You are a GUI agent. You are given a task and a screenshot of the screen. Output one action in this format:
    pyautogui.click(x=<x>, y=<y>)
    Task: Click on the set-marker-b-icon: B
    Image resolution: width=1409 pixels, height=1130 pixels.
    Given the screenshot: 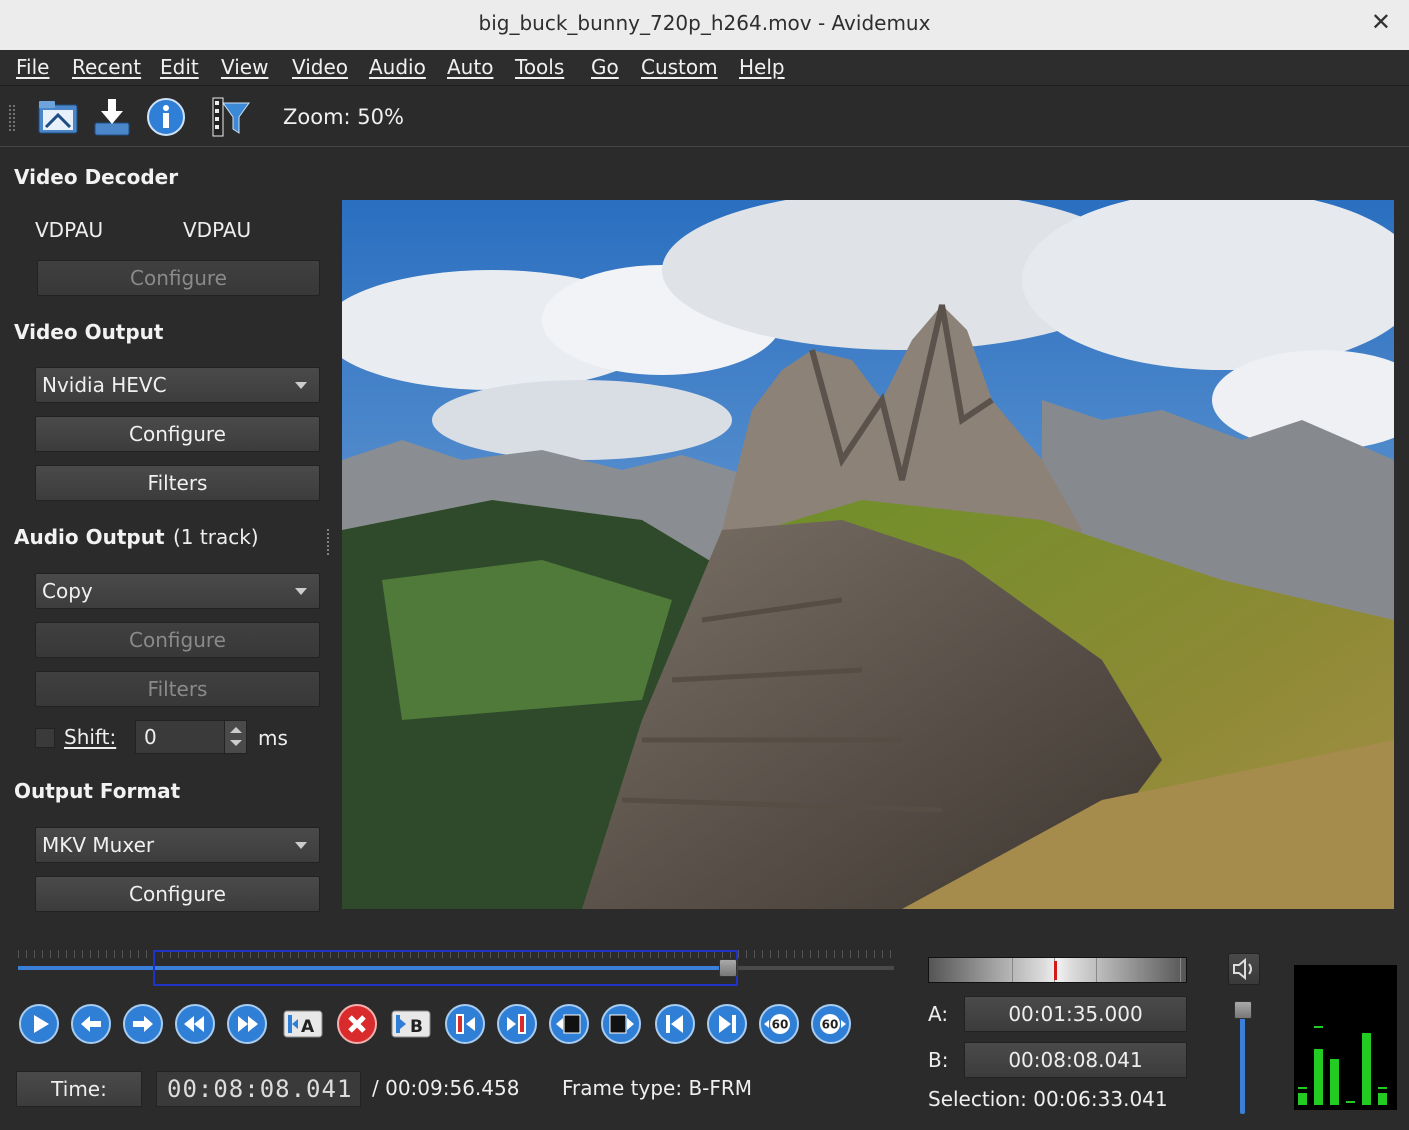 What is the action you would take?
    pyautogui.click(x=409, y=1024)
    